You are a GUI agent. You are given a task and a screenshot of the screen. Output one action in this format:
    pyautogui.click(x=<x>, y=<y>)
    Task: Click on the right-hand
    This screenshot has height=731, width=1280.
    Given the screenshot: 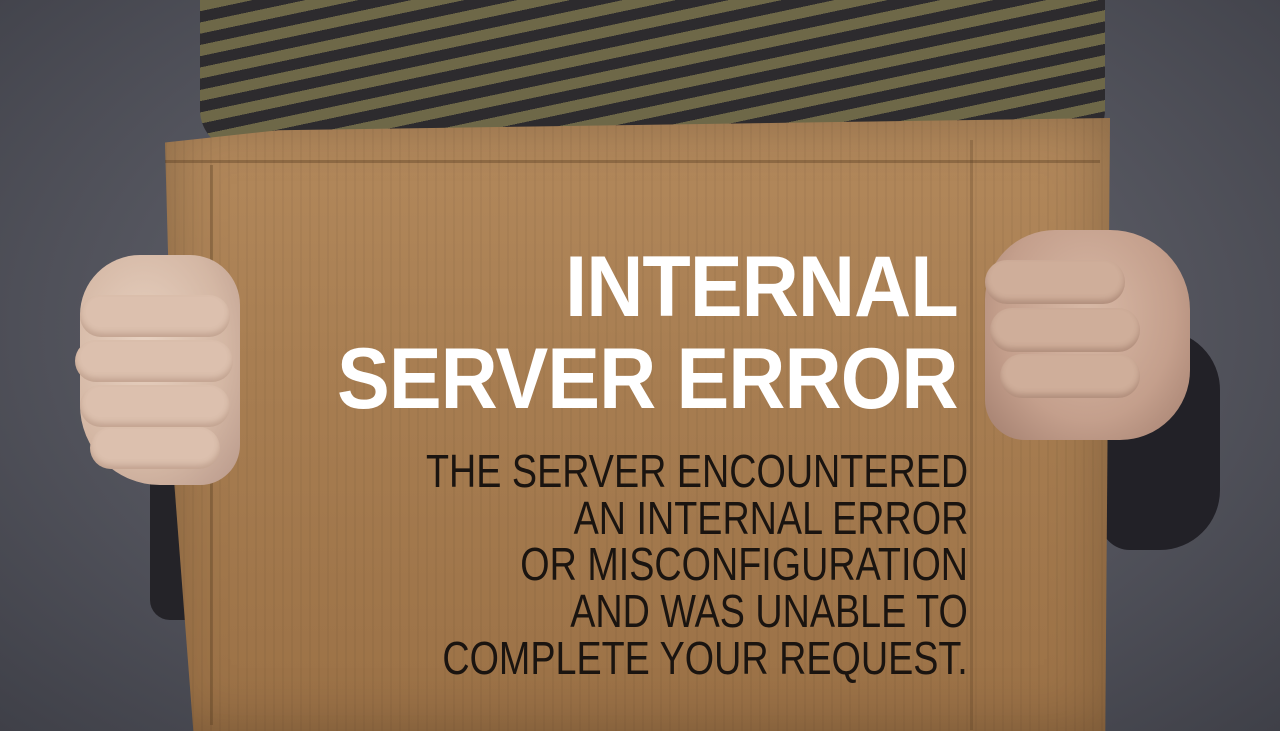 What is the action you would take?
    pyautogui.click(x=1087, y=335)
    